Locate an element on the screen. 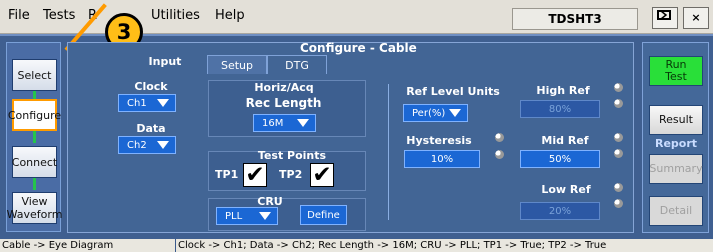 The width and height of the screenshot is (713, 252). ref-level-units-value: Per(%) is located at coordinates (429, 113).